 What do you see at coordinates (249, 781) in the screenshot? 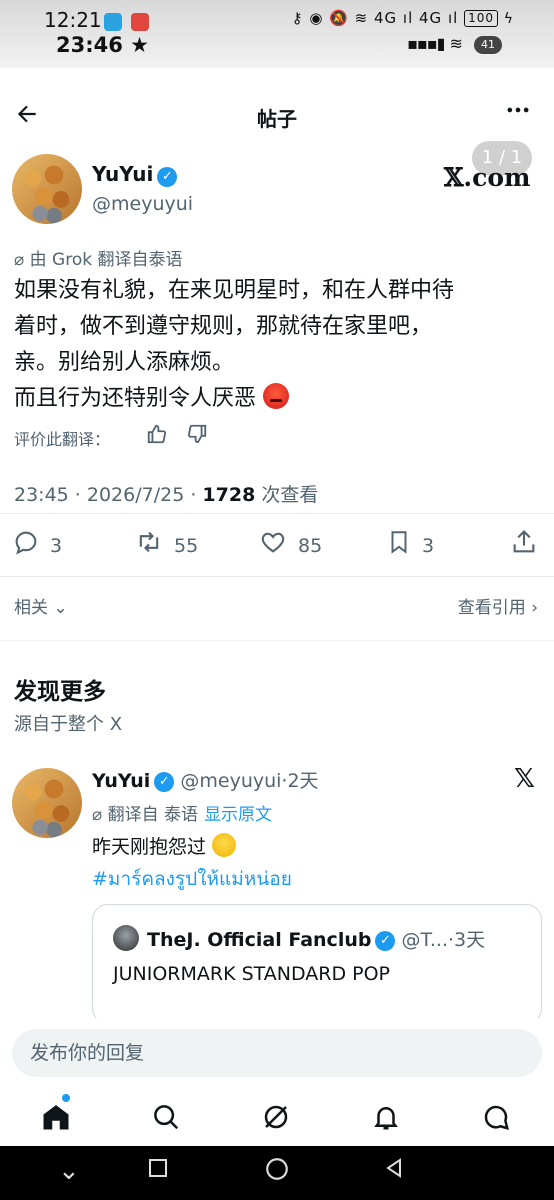
I see `handle-time: @meyuyui·2天` at bounding box center [249, 781].